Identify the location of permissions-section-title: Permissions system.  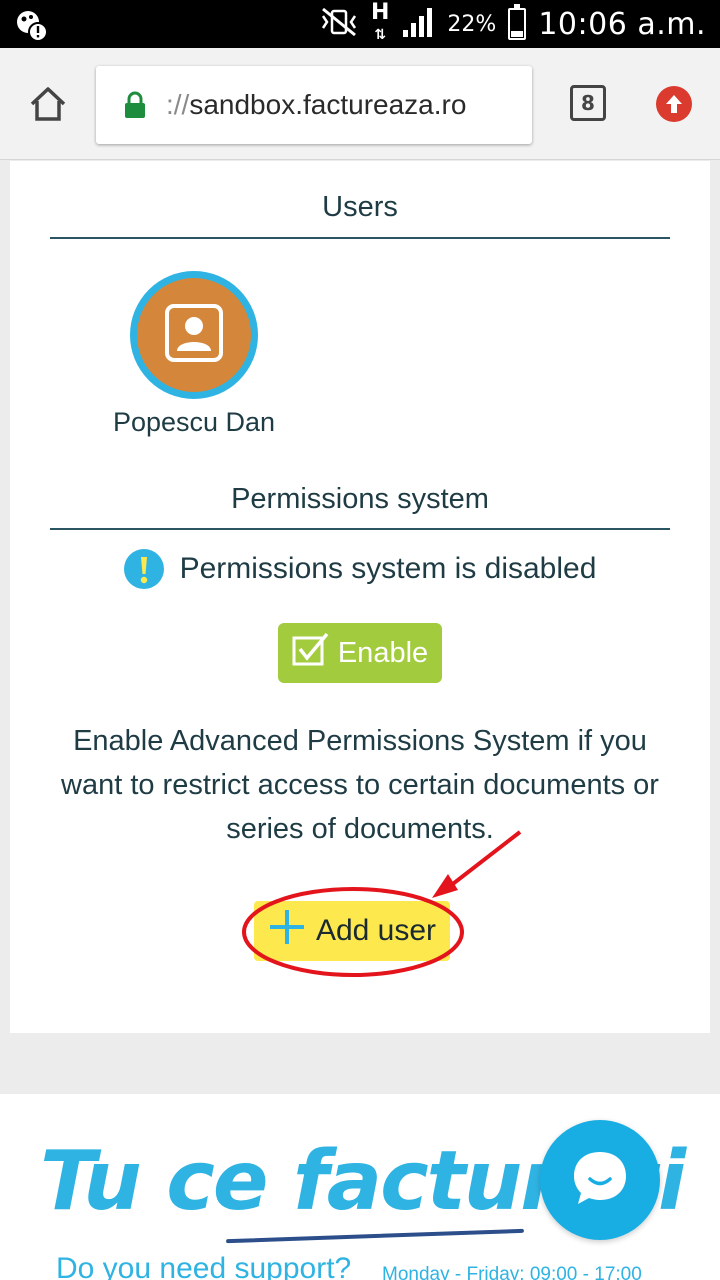
(360, 499).